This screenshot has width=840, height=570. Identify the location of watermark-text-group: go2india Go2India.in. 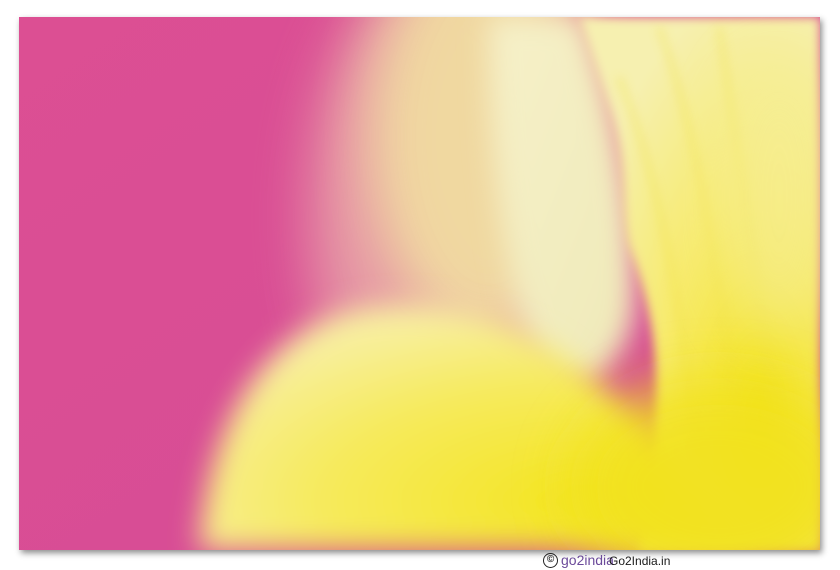
(615, 560).